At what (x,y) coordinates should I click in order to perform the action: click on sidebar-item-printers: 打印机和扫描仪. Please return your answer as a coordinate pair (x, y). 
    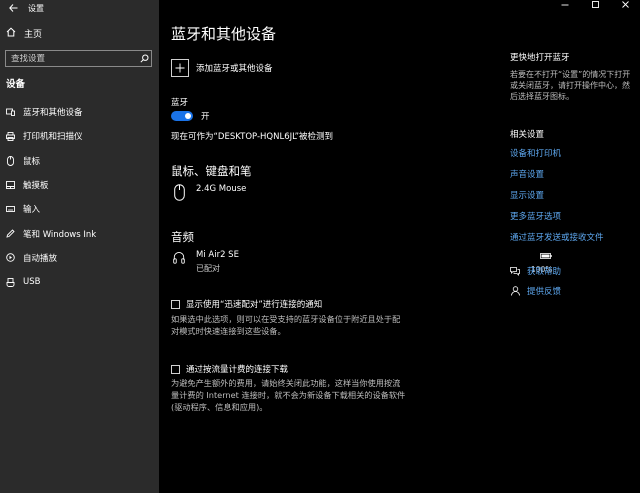
    Looking at the image, I should click on (79, 136).